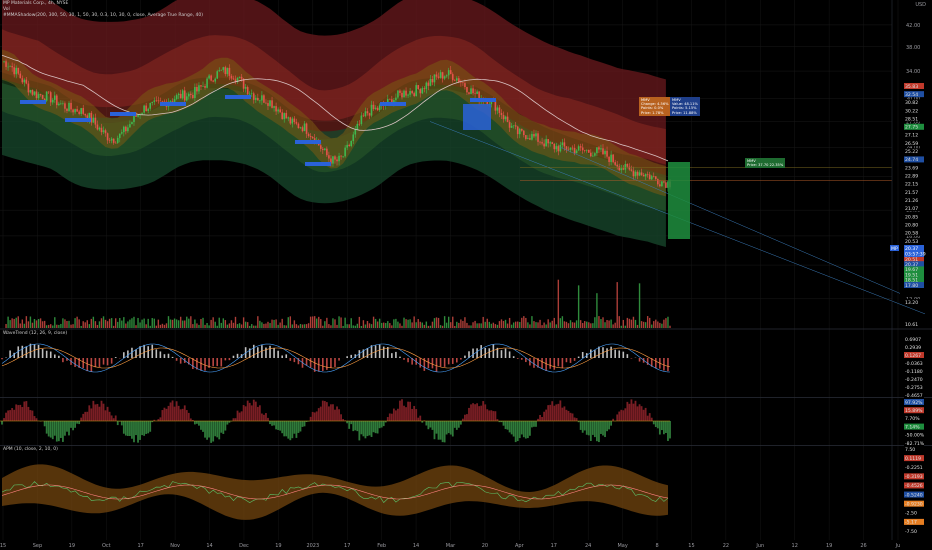 Image resolution: width=932 pixels, height=550 pixels. I want to click on time-tick: 2023, so click(312, 546).